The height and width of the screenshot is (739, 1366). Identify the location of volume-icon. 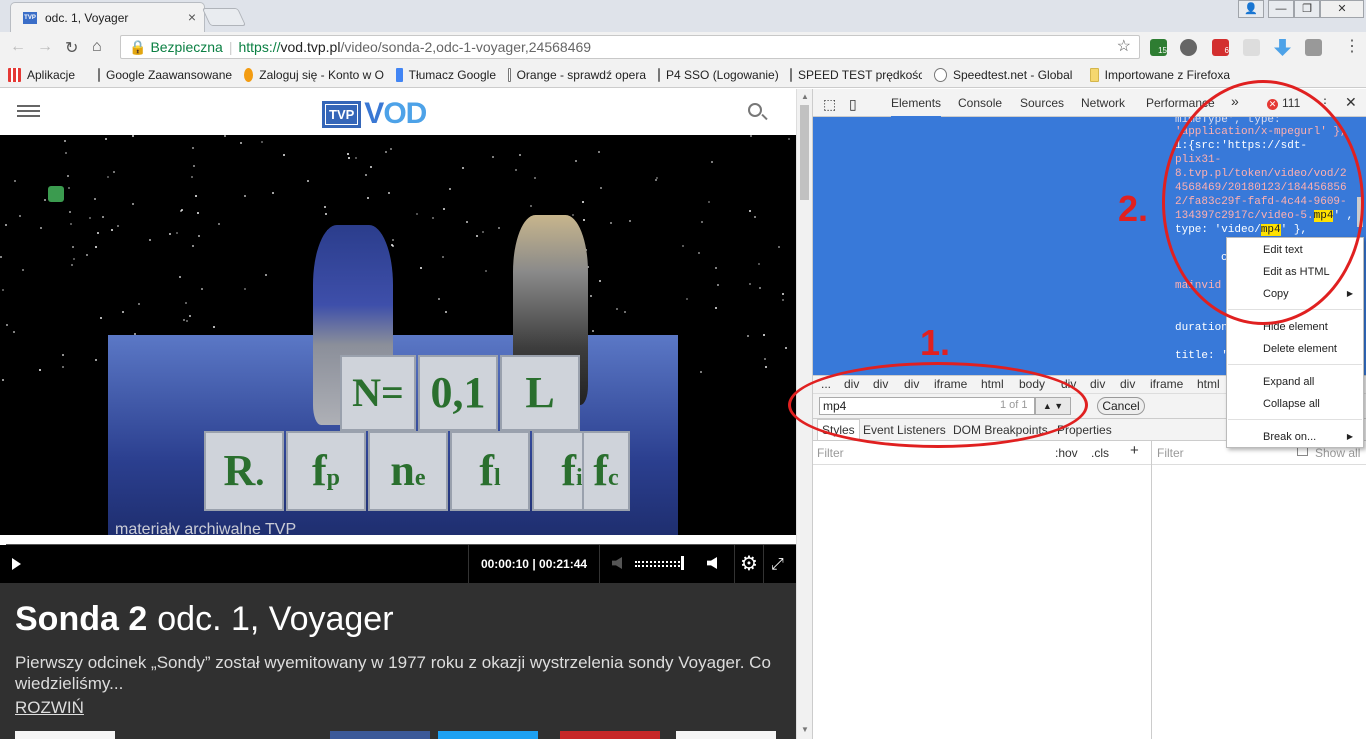
(712, 563).